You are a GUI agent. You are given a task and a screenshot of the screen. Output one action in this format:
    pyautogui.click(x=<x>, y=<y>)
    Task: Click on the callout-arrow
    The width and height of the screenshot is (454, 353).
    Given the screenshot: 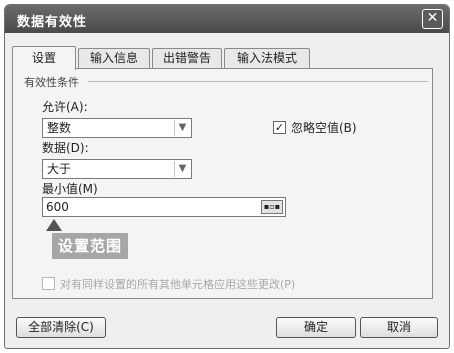 What is the action you would take?
    pyautogui.click(x=54, y=225)
    